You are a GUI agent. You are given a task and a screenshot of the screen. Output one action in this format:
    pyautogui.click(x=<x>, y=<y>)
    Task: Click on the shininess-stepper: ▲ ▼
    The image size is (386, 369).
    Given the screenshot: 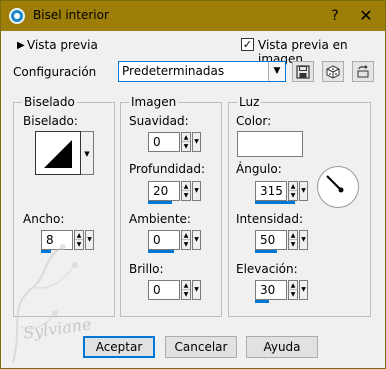 What is the action you would take?
    pyautogui.click(x=186, y=290)
    